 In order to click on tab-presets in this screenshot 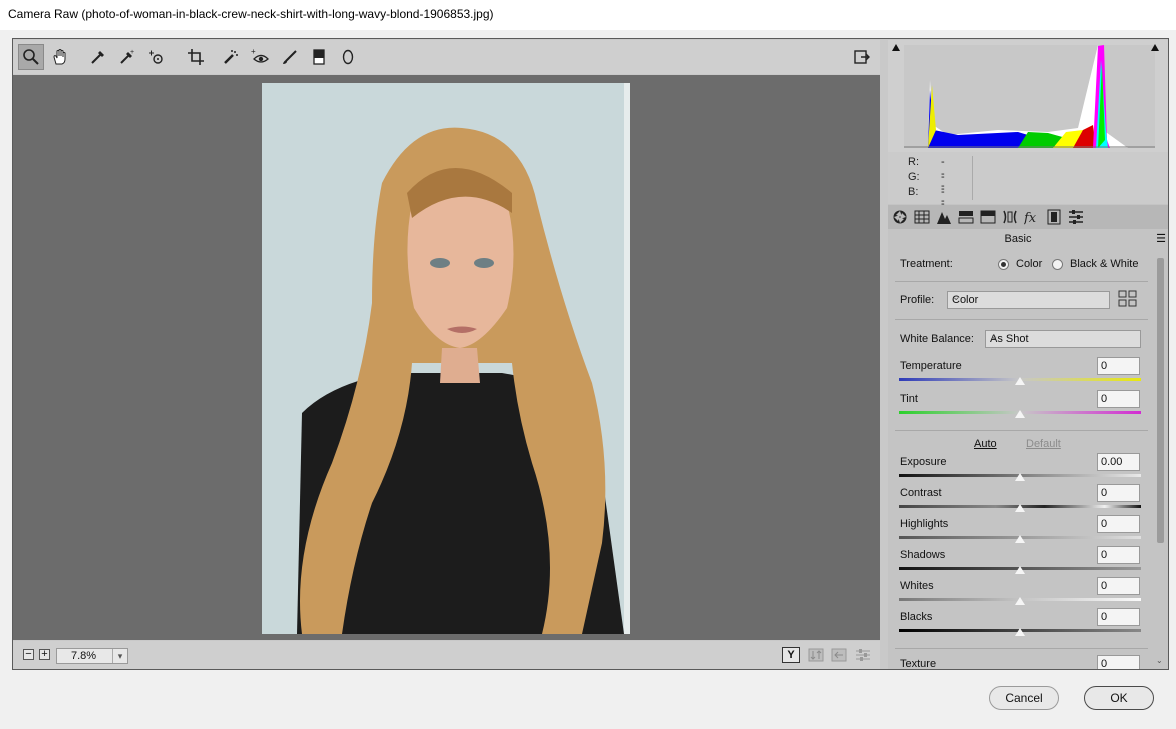, I will do `click(1076, 217)`.